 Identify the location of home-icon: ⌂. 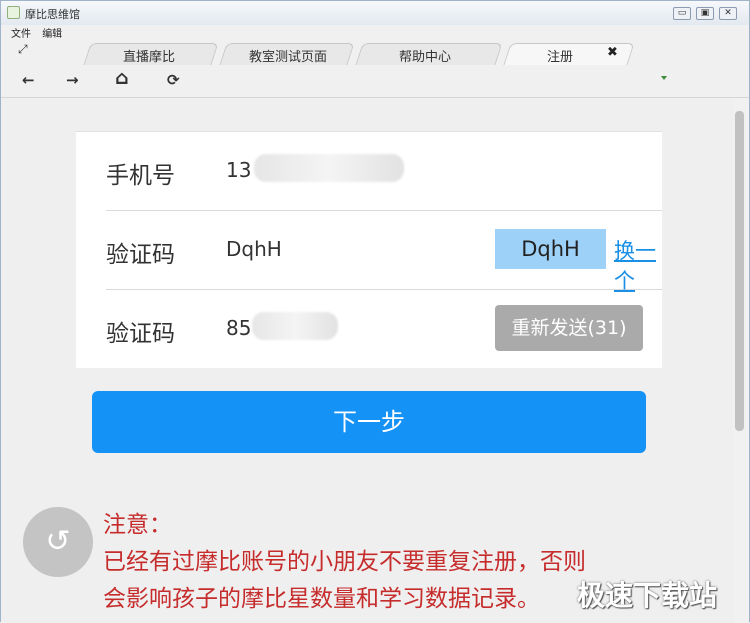
(122, 78).